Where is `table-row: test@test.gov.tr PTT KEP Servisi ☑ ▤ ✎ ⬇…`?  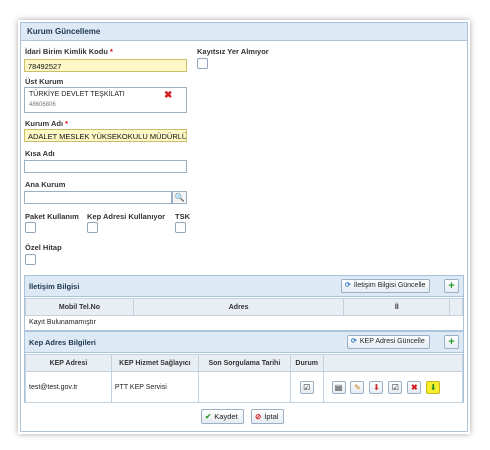 table-row: test@test.gov.tr PTT KEP Servisi ☑ ▤ ✎ ⬇… is located at coordinates (244, 387).